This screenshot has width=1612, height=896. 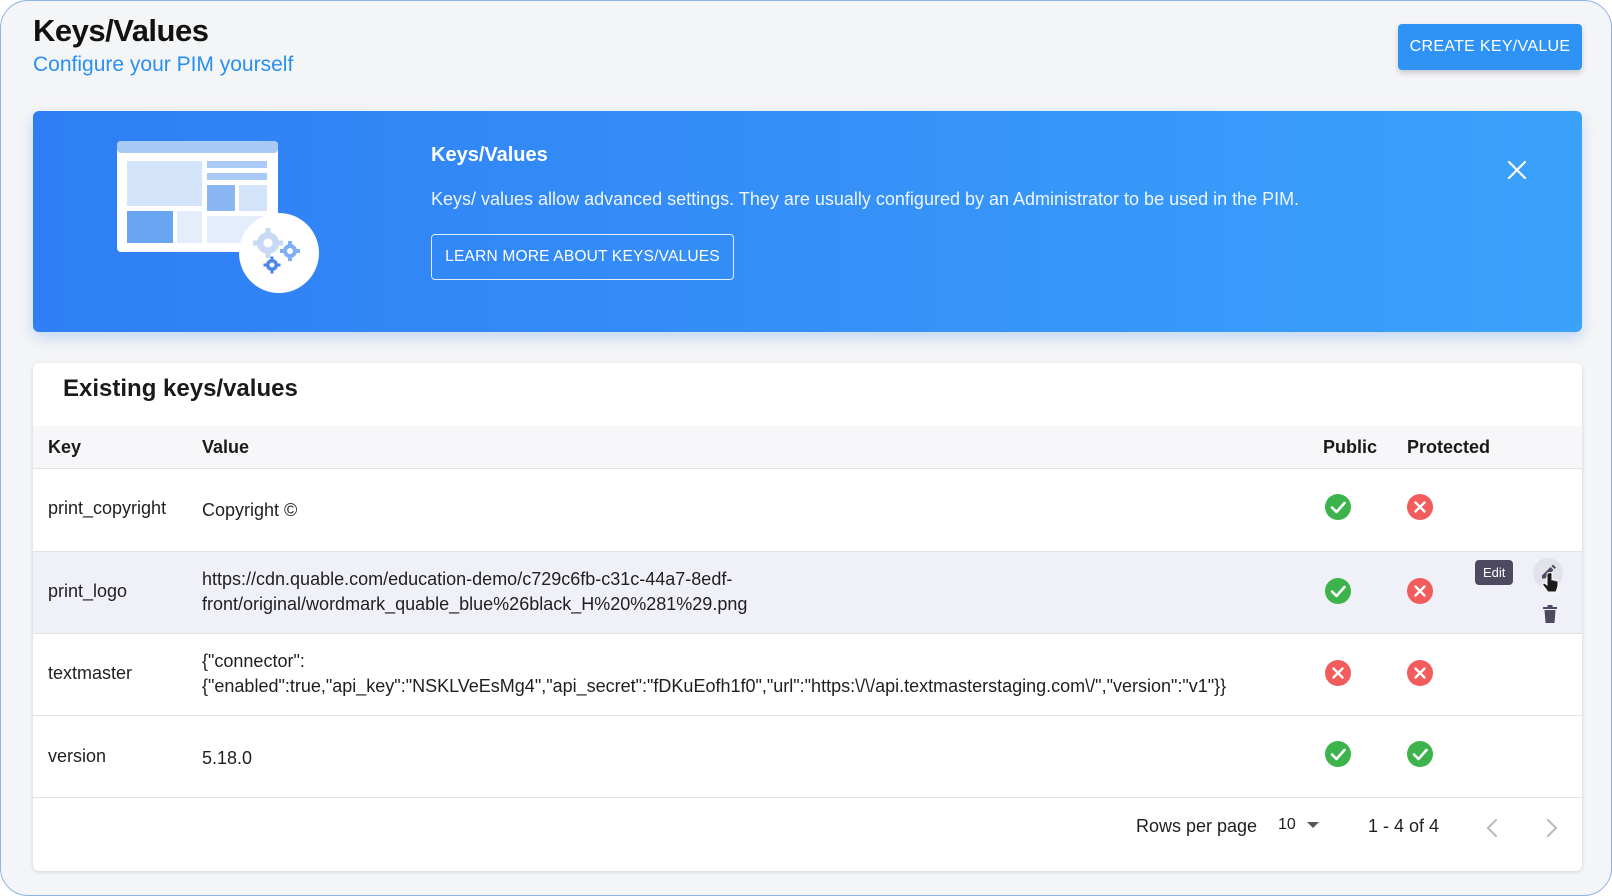 What do you see at coordinates (807, 833) in the screenshot?
I see `pagination: Rows per page 10 1 - 4 of 4` at bounding box center [807, 833].